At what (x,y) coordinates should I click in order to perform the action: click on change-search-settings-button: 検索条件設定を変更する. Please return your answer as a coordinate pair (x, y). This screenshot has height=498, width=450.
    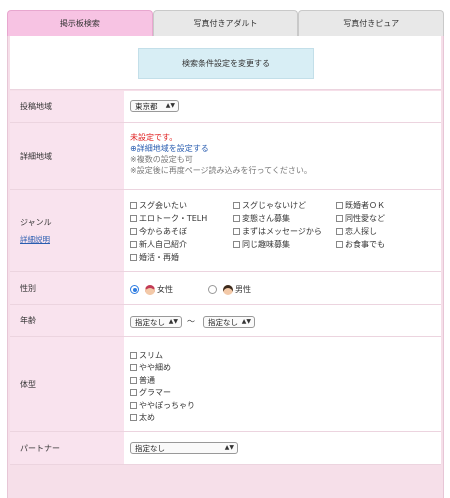
    Looking at the image, I should click on (226, 63).